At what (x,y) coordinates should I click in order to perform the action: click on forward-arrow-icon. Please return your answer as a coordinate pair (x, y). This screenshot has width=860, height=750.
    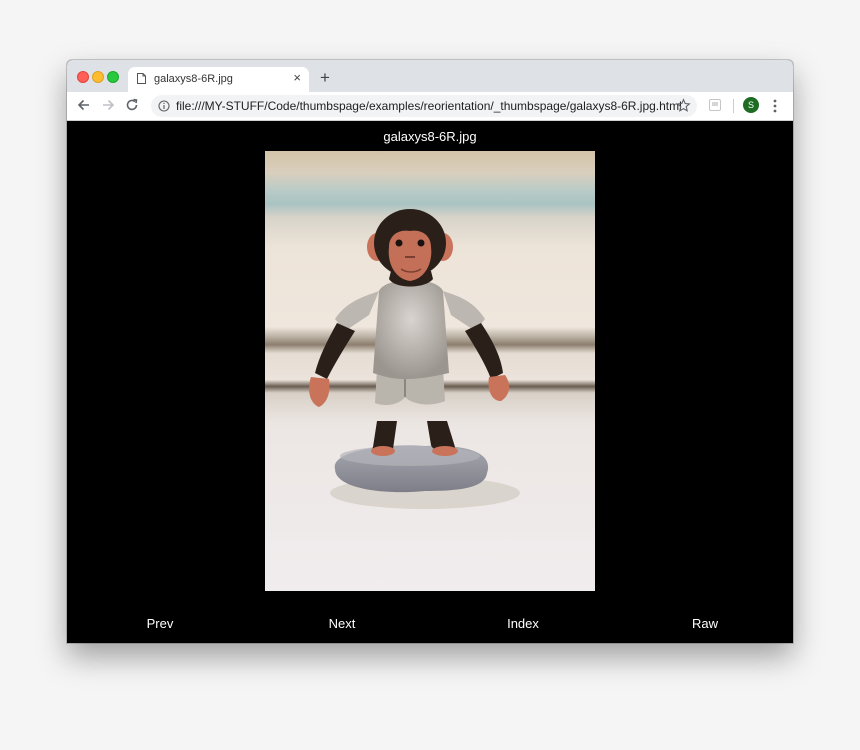
    Looking at the image, I should click on (108, 105).